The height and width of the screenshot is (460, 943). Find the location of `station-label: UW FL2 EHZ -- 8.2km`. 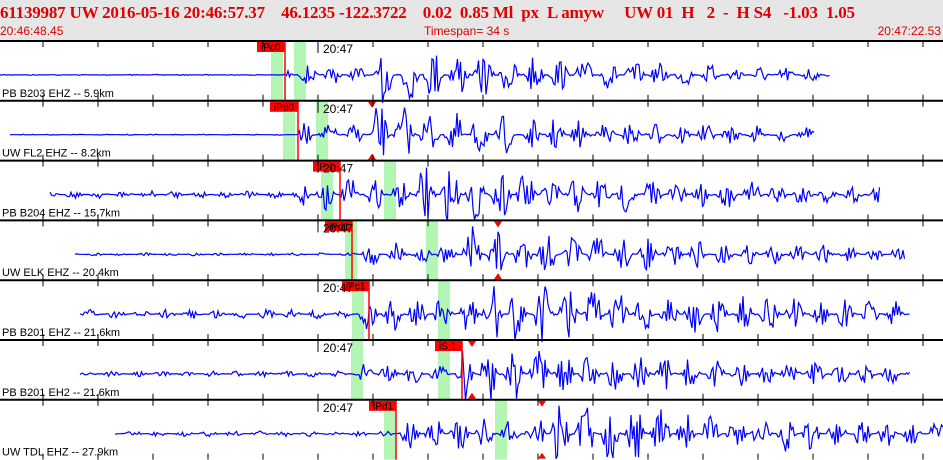

station-label: UW FL2 EHZ -- 8.2km is located at coordinates (56, 154).